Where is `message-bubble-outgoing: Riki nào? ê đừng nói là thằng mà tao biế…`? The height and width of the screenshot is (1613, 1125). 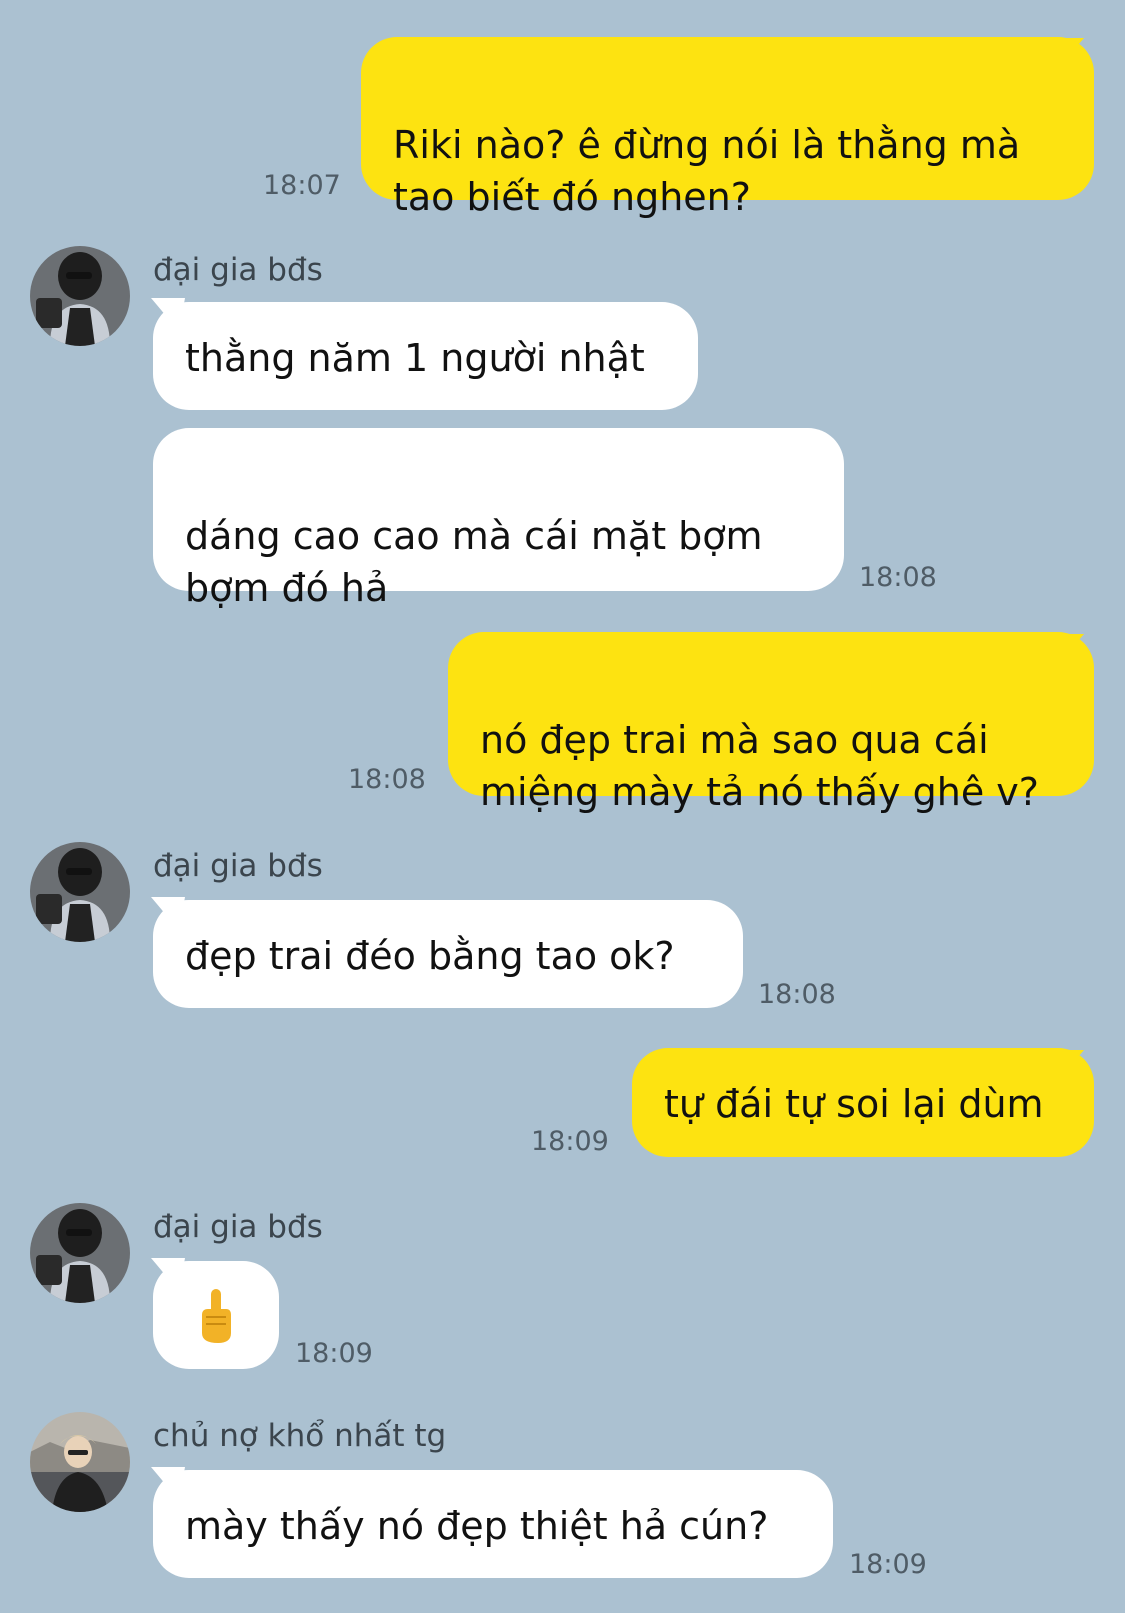 message-bubble-outgoing: Riki nào? ê đừng nói là thằng mà tao biế… is located at coordinates (727, 128).